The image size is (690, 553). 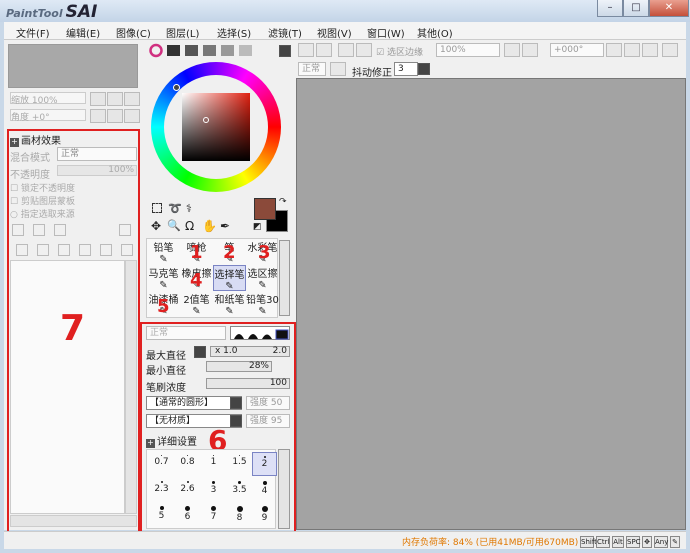 What do you see at coordinates (239, 464) in the screenshot?
I see `size-cell: 1.5` at bounding box center [239, 464].